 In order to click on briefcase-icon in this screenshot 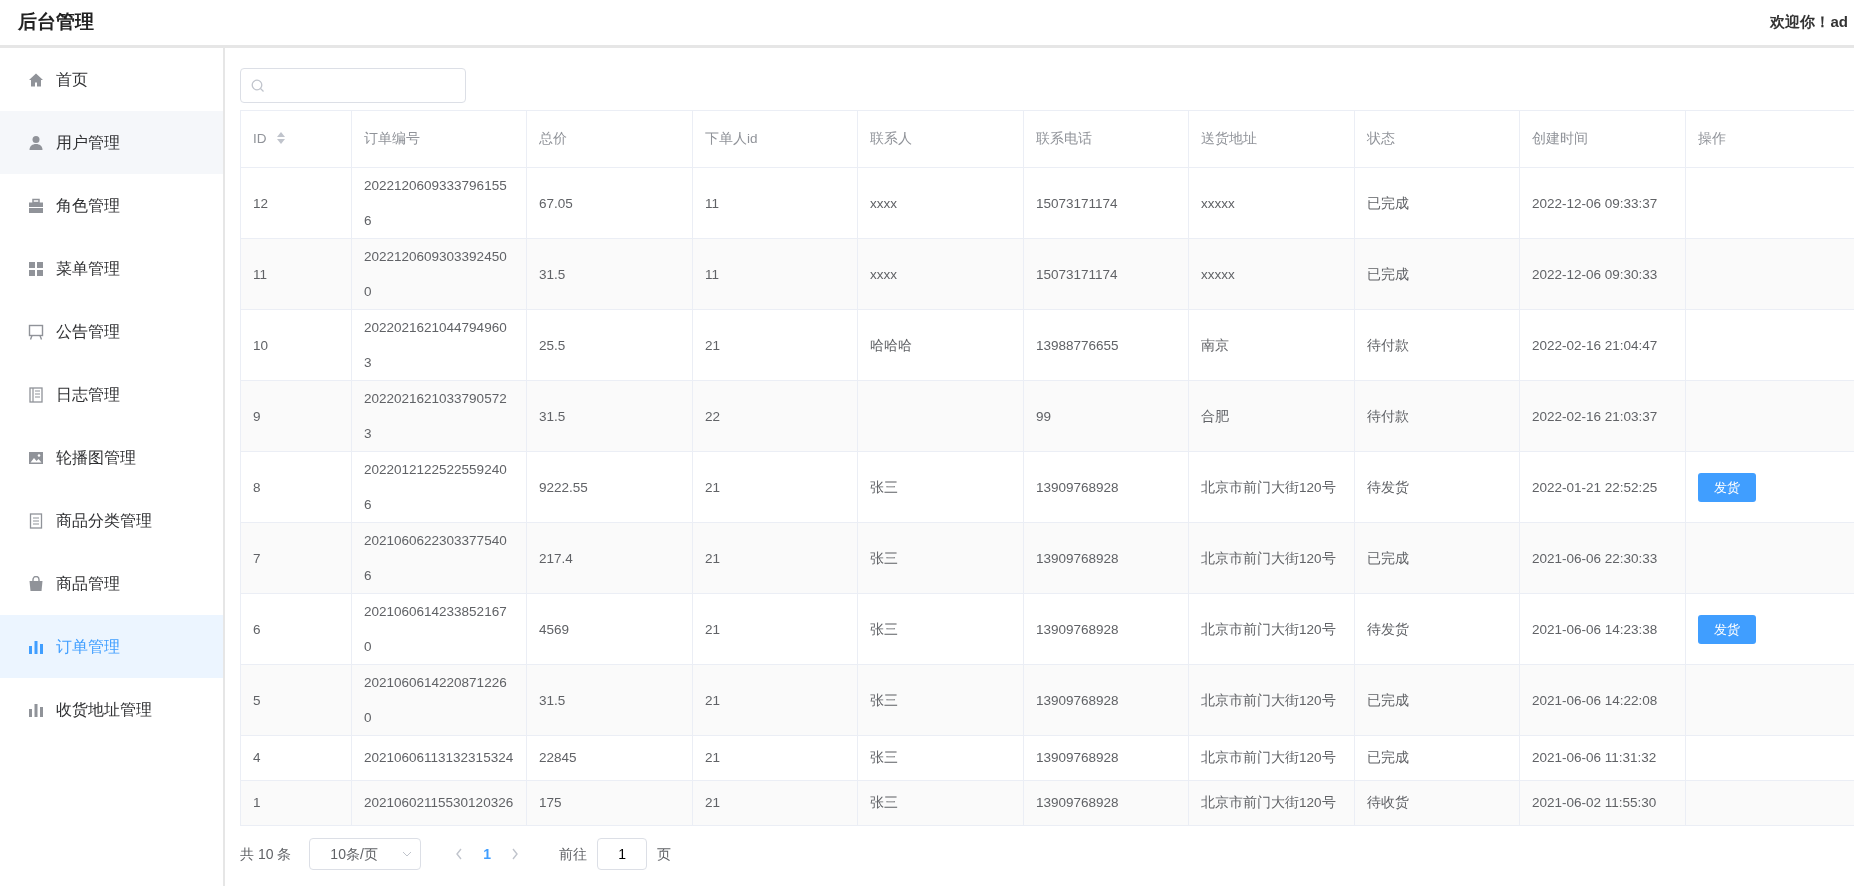, I will do `click(36, 205)`.